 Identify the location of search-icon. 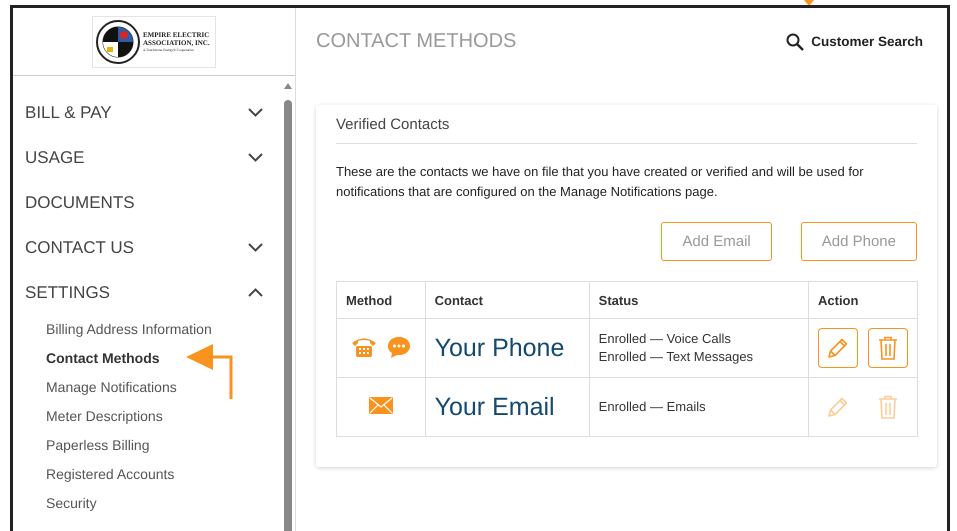
(795, 41).